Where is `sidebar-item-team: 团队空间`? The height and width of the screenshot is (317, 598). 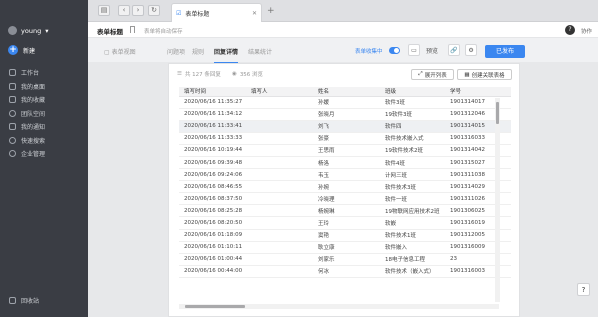
sidebar-item-team: 团队空间 is located at coordinates (47, 114).